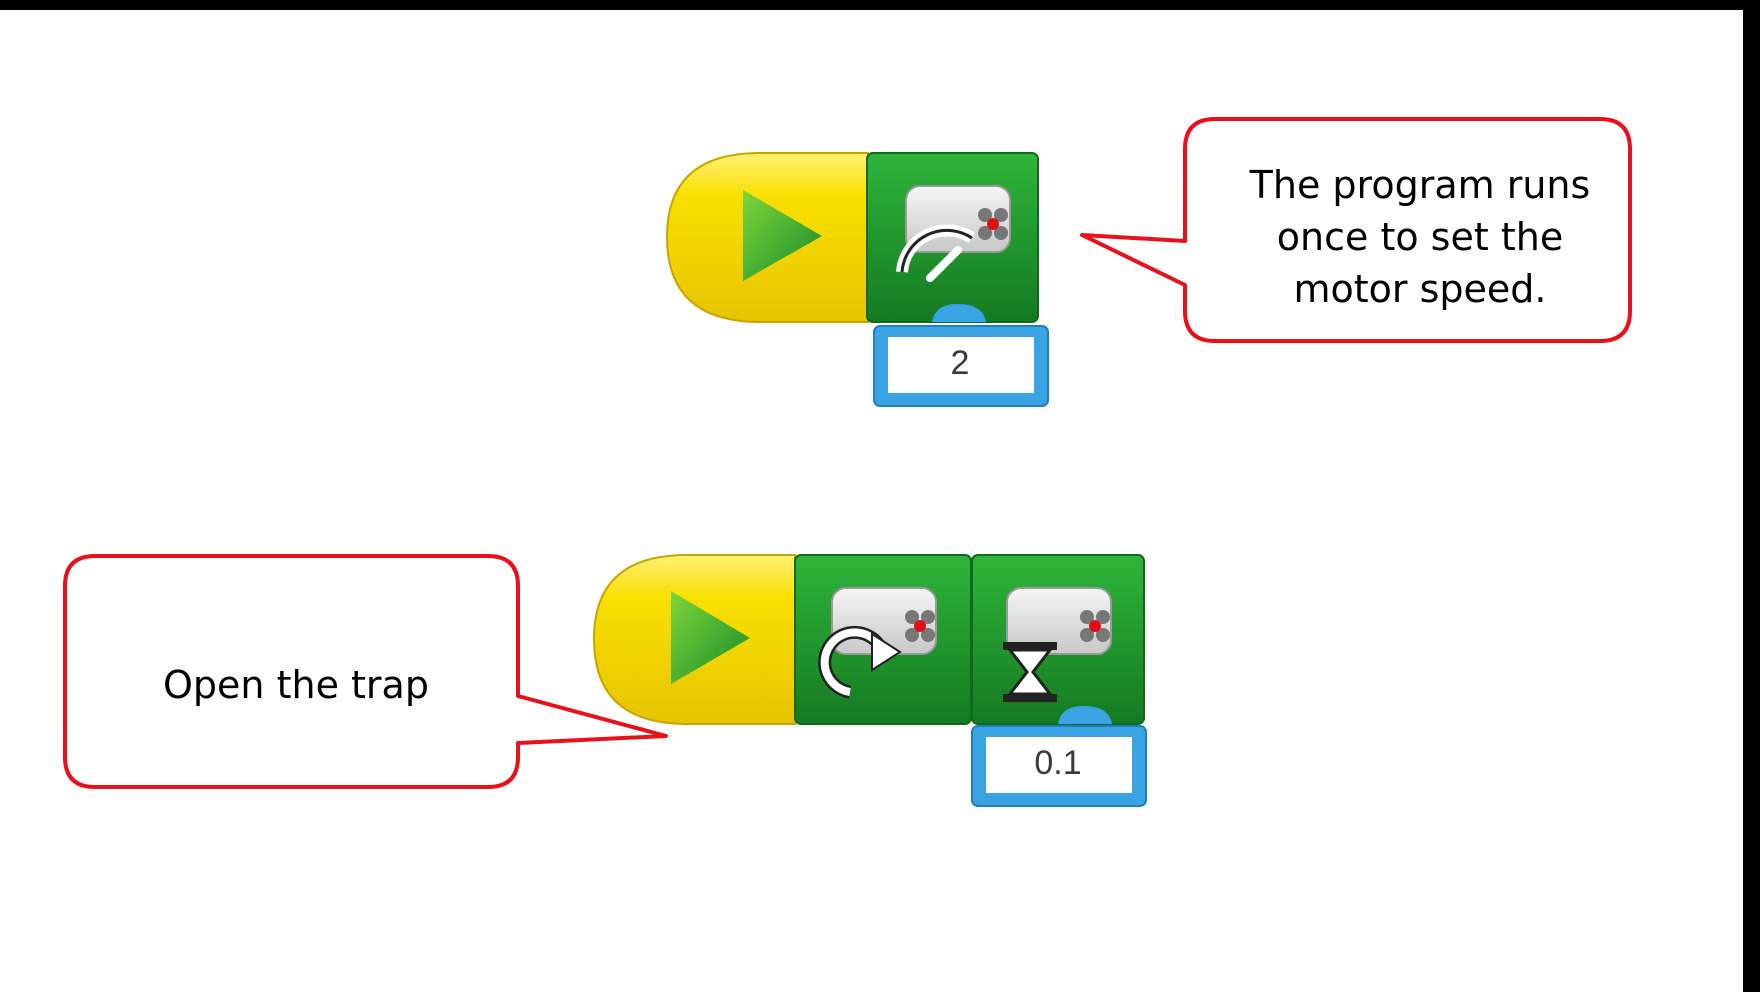 This screenshot has height=992, width=1760. What do you see at coordinates (1058, 639) in the screenshot?
I see `motor-on-for-block` at bounding box center [1058, 639].